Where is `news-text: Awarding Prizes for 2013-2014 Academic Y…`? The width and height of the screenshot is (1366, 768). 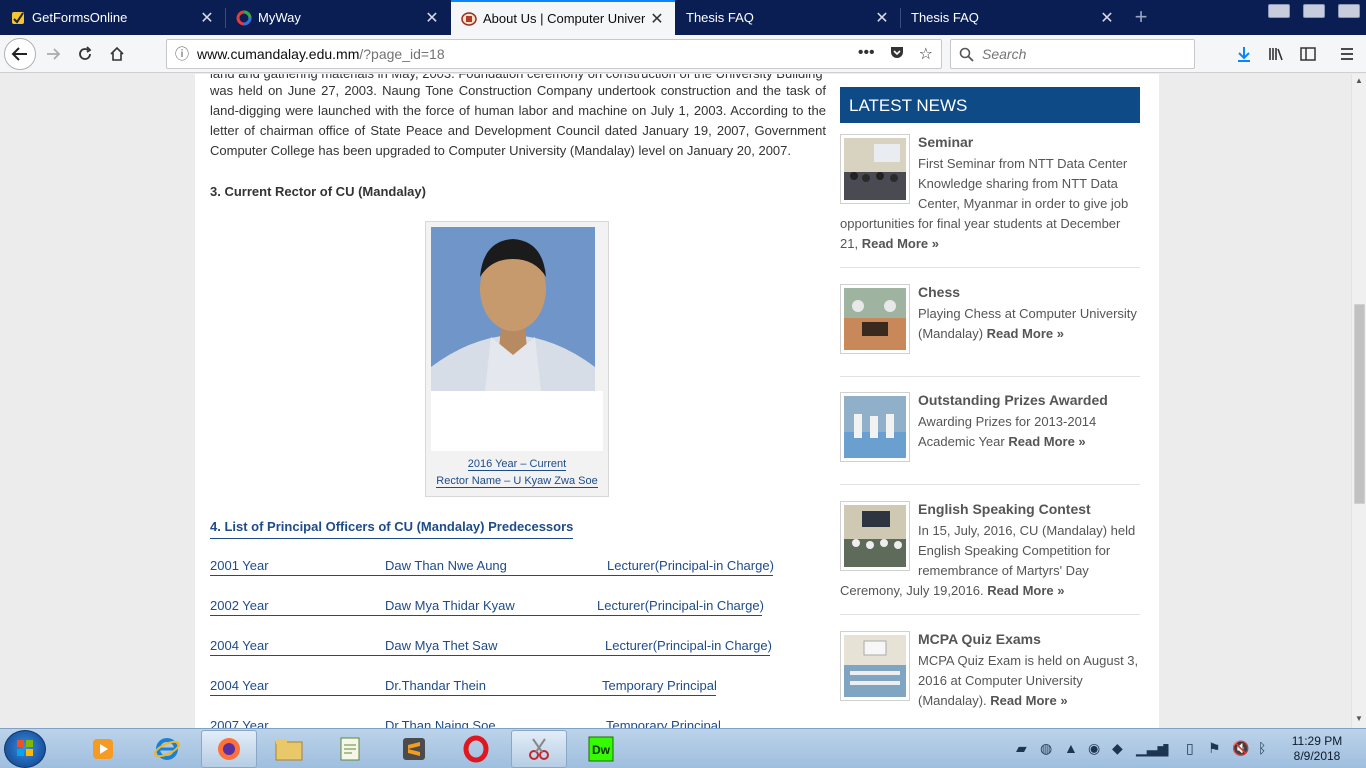
news-text: Awarding Prizes for 2013-2014 Academic Y… is located at coordinates (1007, 431).